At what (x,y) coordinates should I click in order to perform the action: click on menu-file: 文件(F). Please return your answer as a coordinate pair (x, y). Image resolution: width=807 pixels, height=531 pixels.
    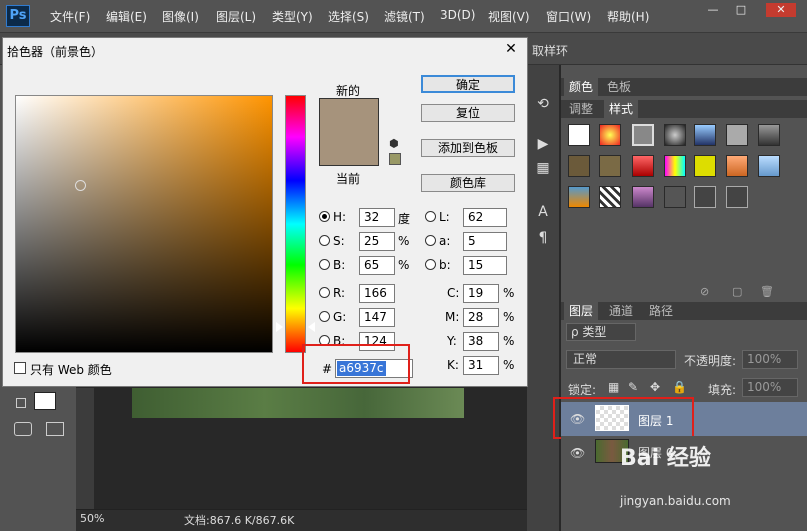
    Looking at the image, I should click on (70, 17).